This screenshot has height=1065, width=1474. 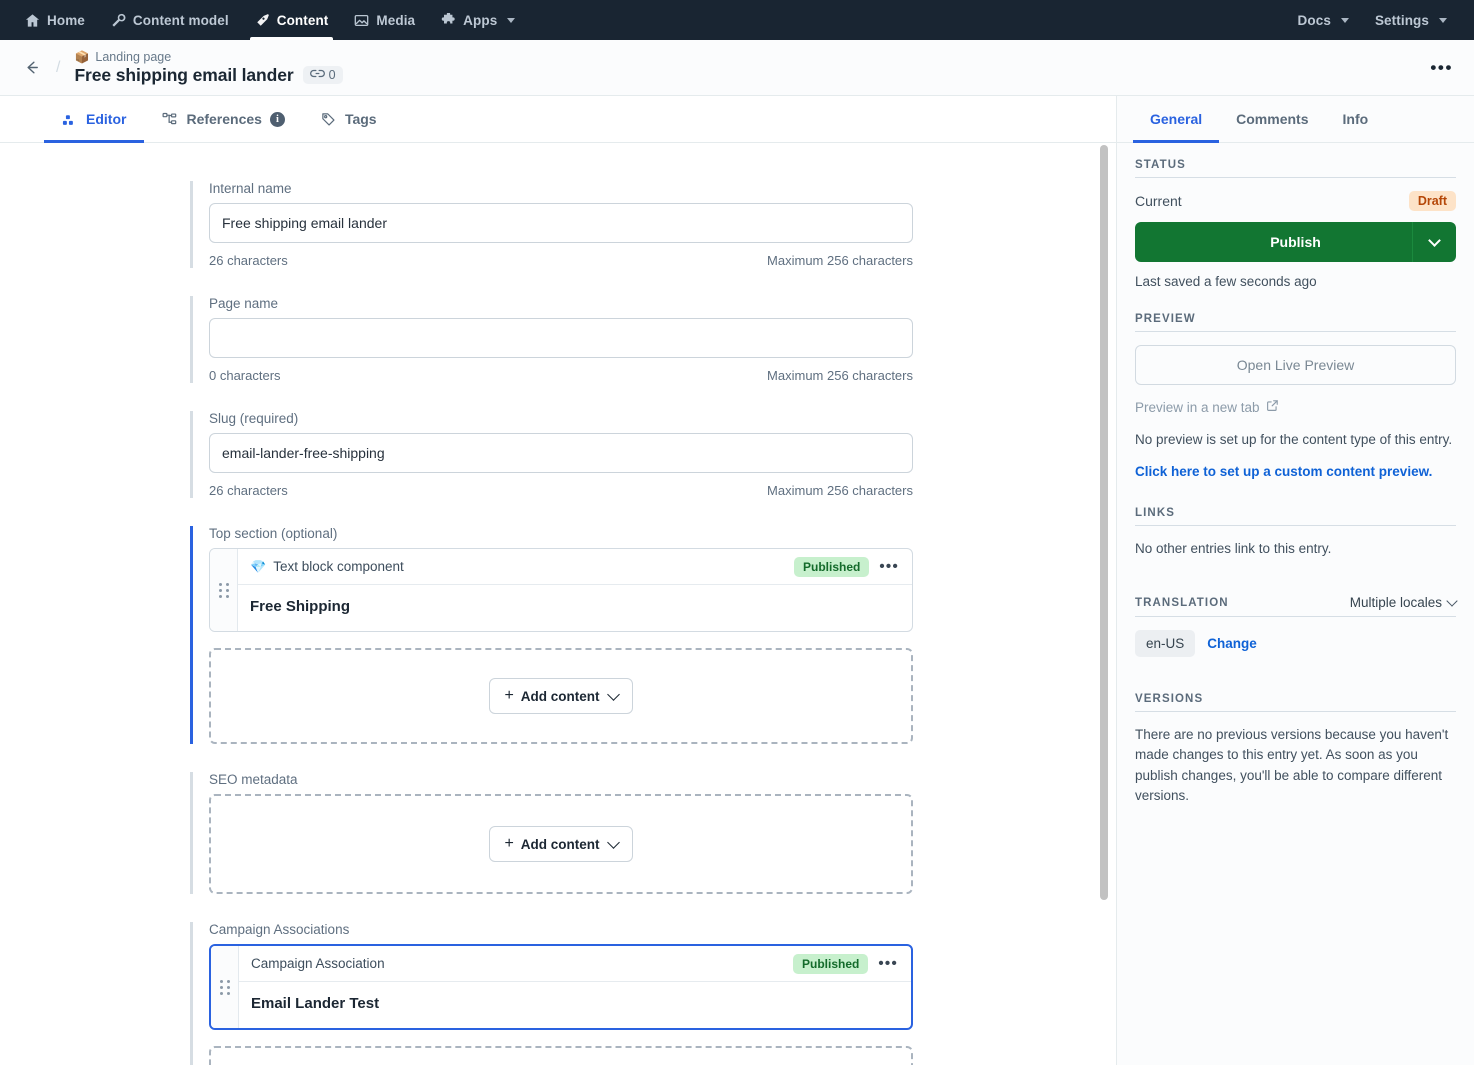 I want to click on editor-scrollbar, so click(x=1104, y=604).